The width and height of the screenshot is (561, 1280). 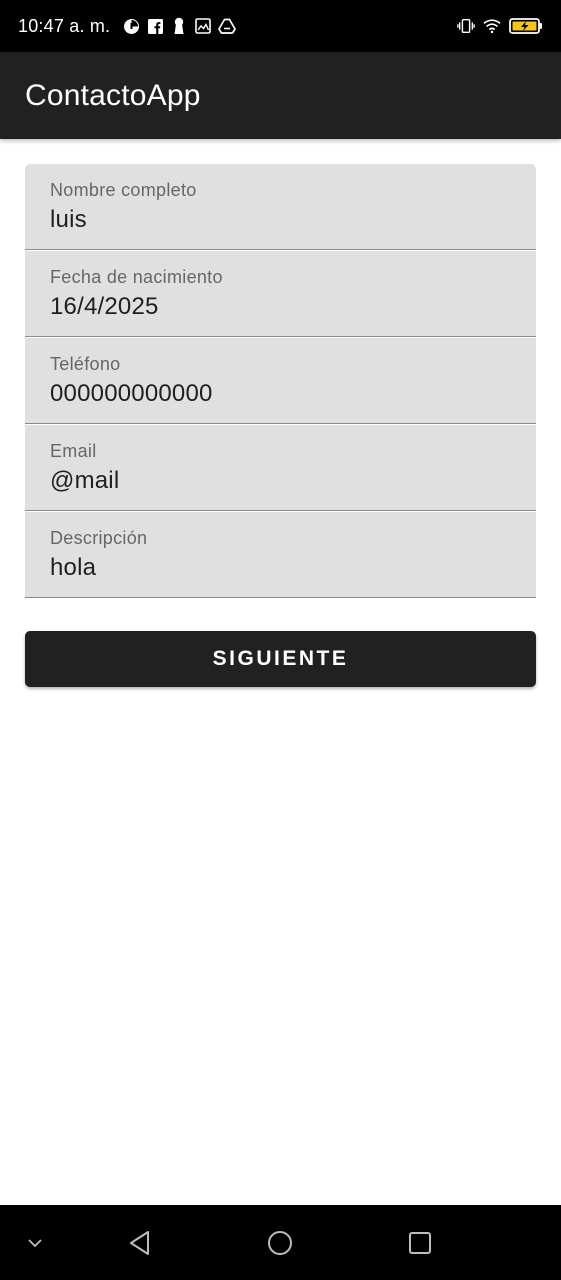 What do you see at coordinates (280, 468) in the screenshot?
I see `email-field: Email @mail` at bounding box center [280, 468].